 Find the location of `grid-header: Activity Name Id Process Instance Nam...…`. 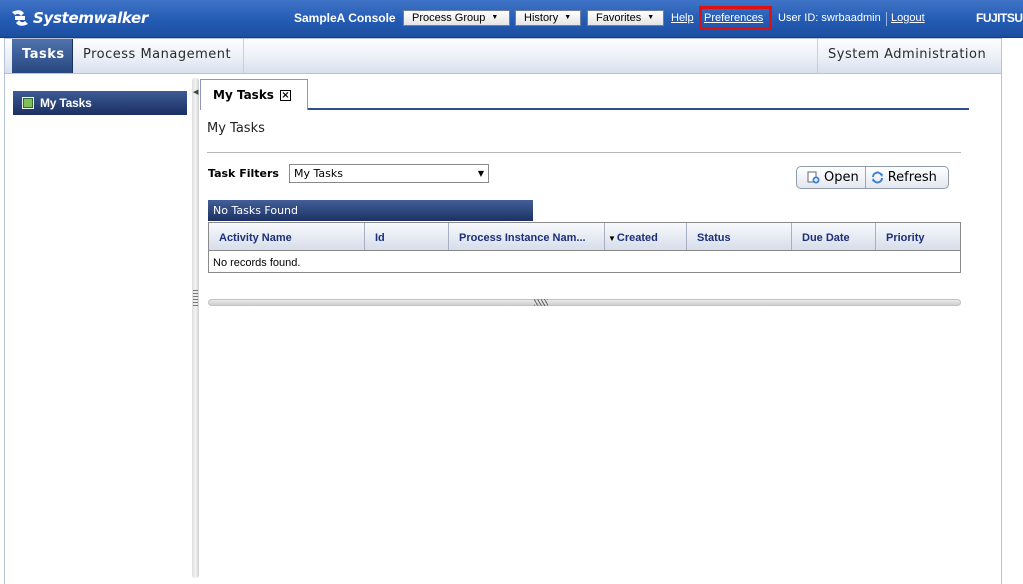

grid-header: Activity Name Id Process Instance Nam...… is located at coordinates (584, 237).